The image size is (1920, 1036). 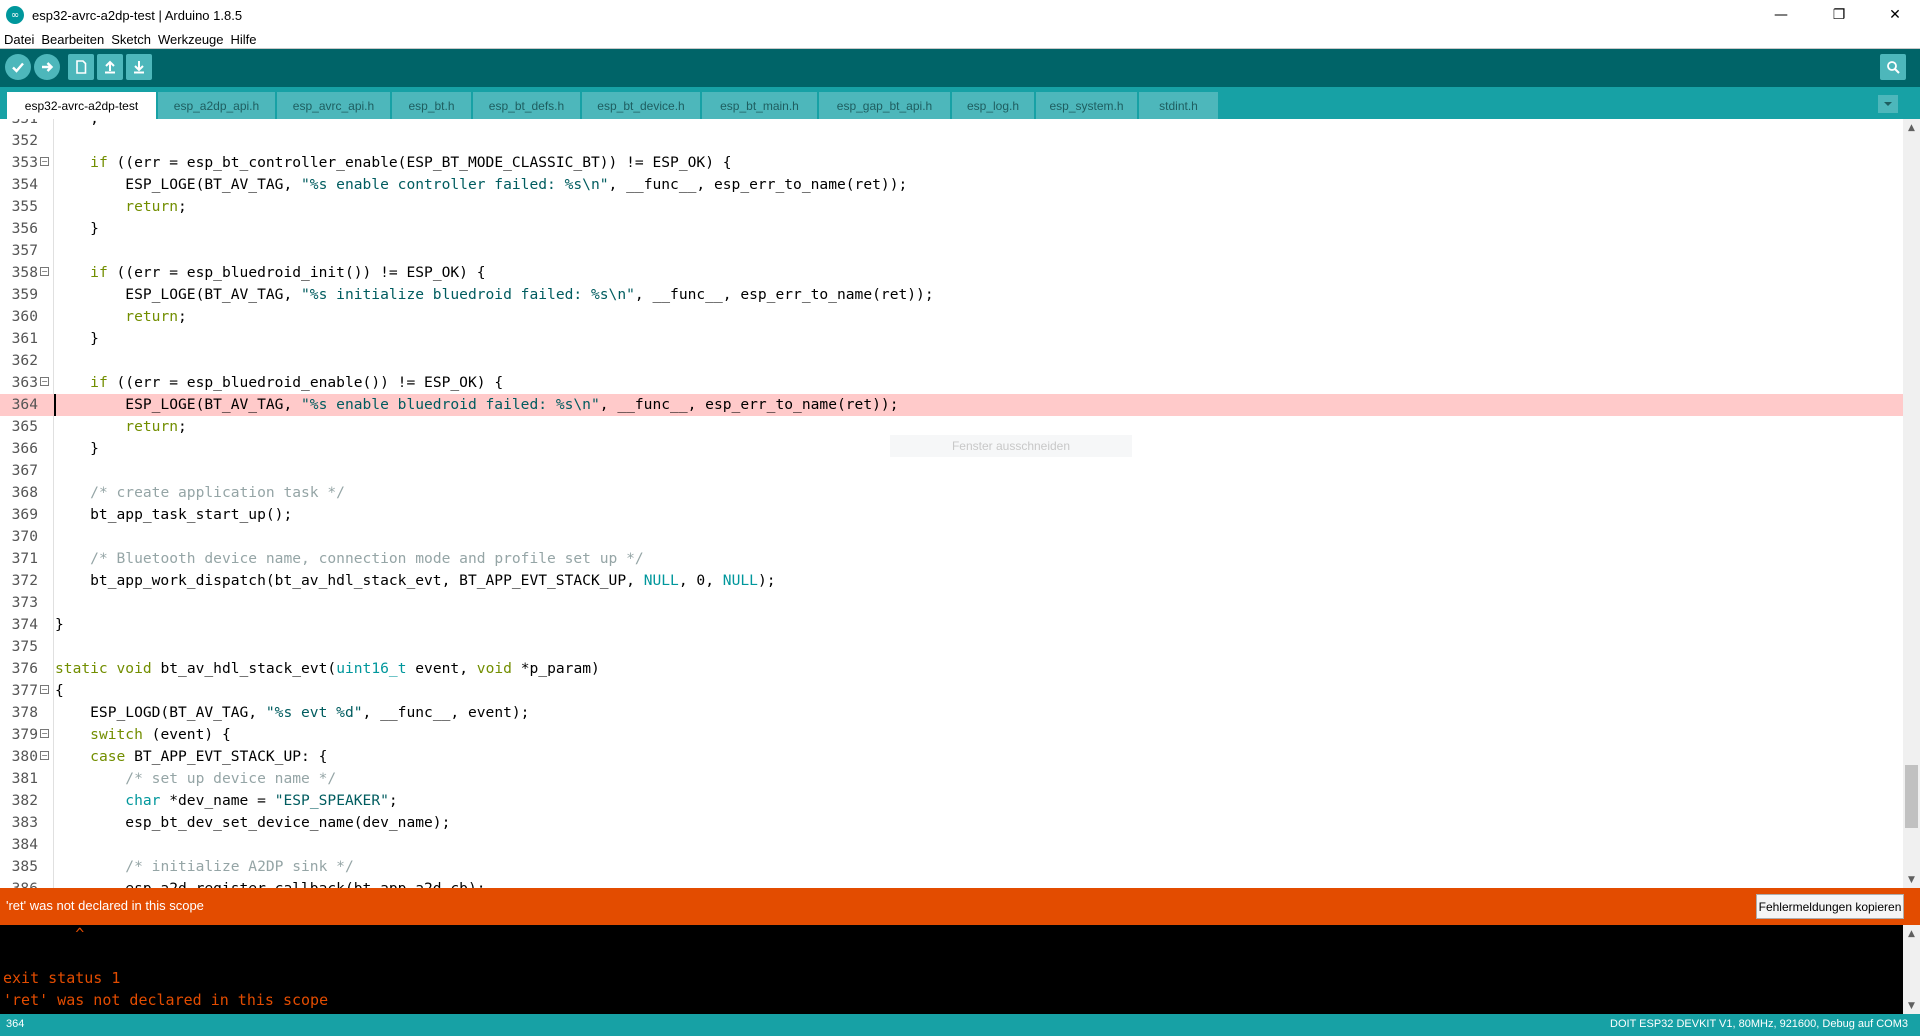 What do you see at coordinates (1087, 105) in the screenshot?
I see `tab-esp-system: esp_system.h` at bounding box center [1087, 105].